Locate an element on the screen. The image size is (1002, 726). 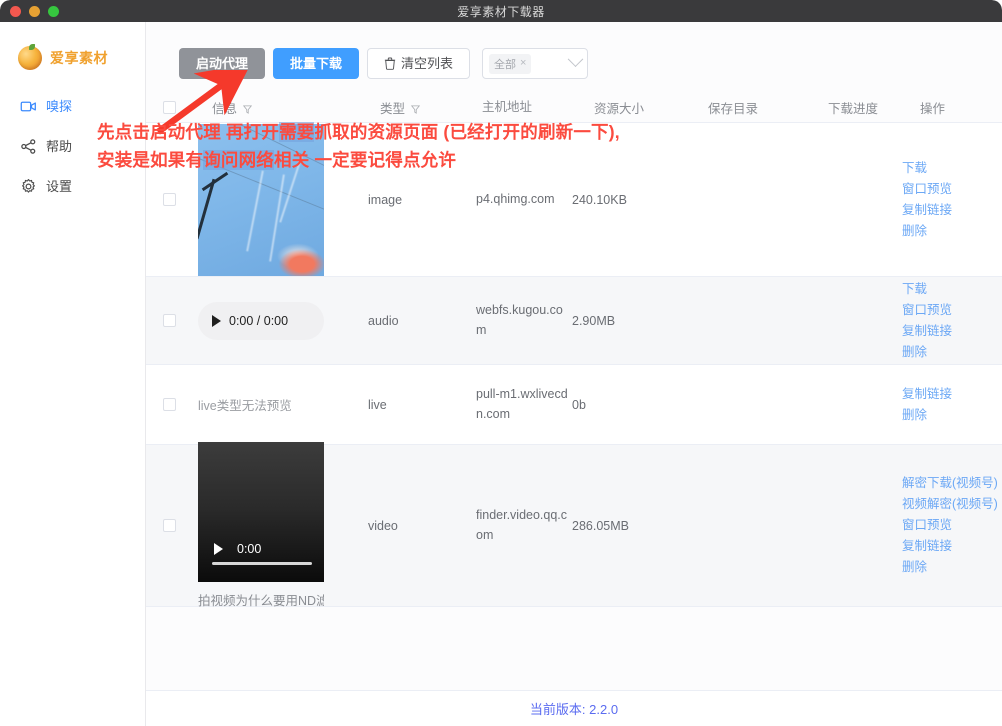
maximize-window-button is located at coordinates (53, 11).